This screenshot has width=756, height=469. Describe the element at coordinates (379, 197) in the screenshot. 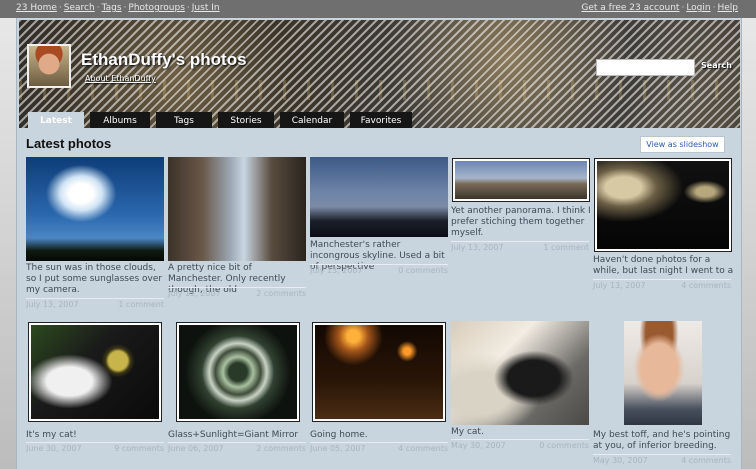

I see `photo-thumbnail-skyline` at that location.